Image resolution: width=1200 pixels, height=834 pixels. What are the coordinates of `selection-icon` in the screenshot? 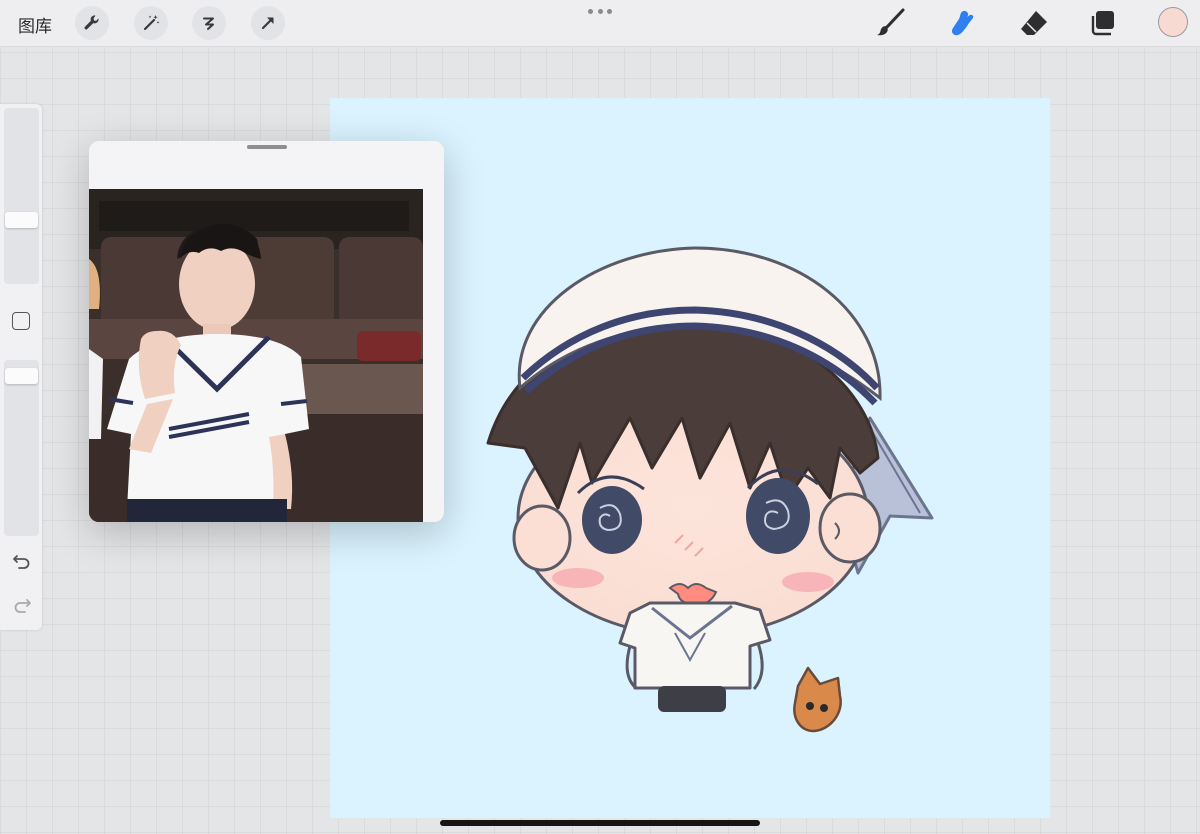 It's located at (208, 23).